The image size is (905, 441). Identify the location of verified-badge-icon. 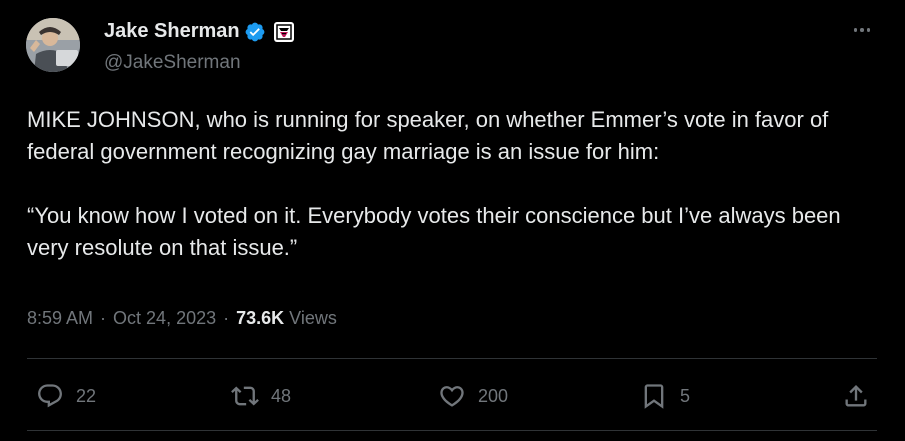
(255, 32).